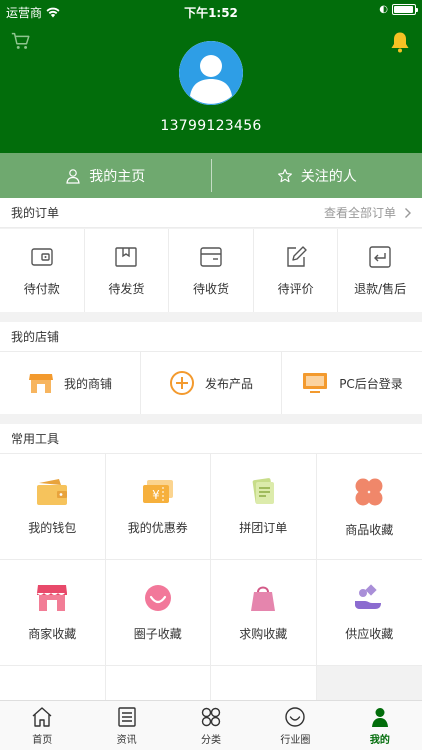  I want to click on nav-mine: 我的, so click(380, 725).